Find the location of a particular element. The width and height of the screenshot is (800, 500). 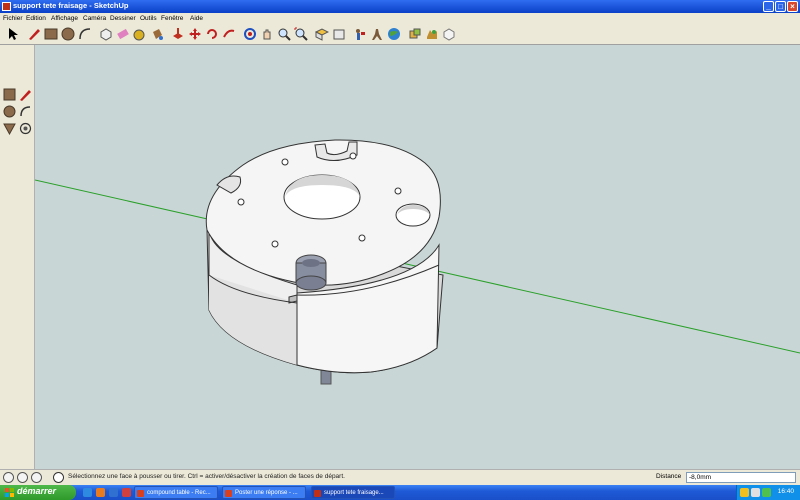

start-label: démarrer is located at coordinates (37, 491).